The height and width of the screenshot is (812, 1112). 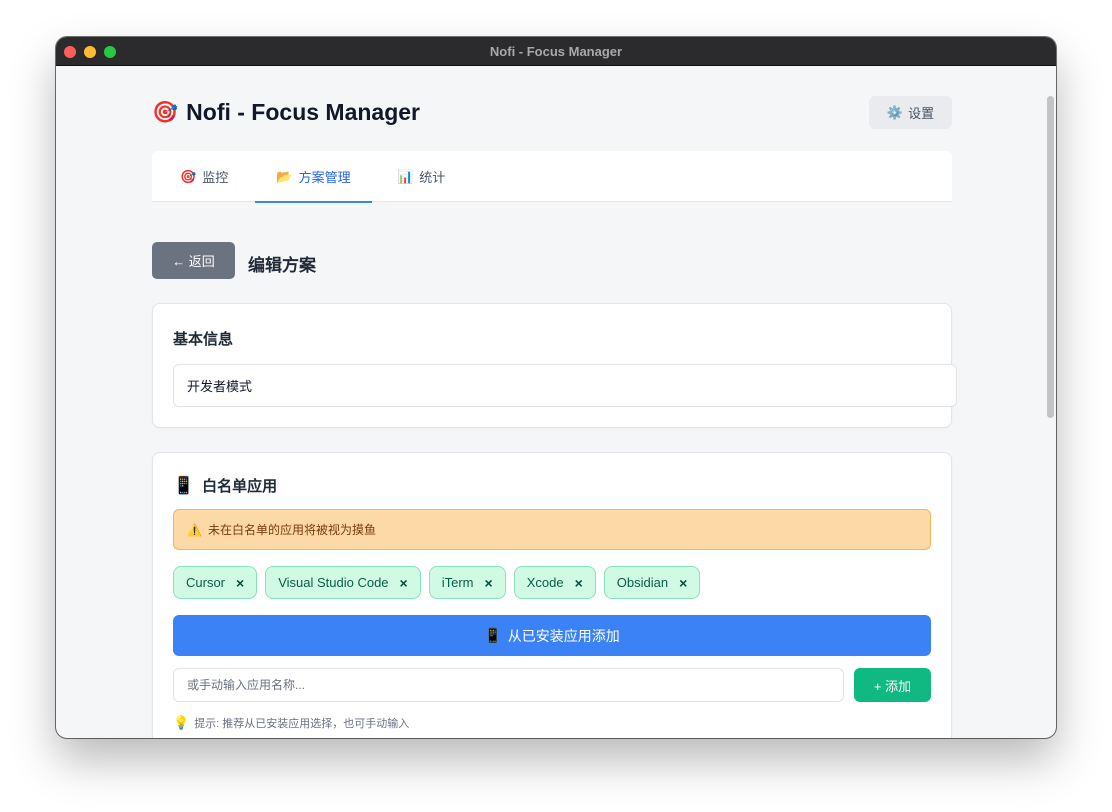 What do you see at coordinates (563, 635) in the screenshot?
I see `add-from-installed-label: 从已安装应用添加` at bounding box center [563, 635].